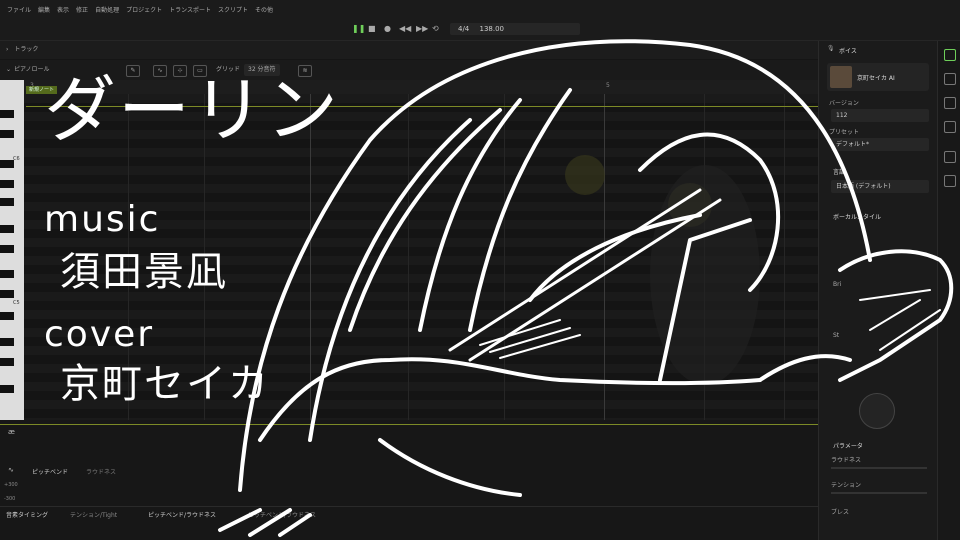  What do you see at coordinates (102, 219) in the screenshot?
I see `music-label: music` at bounding box center [102, 219].